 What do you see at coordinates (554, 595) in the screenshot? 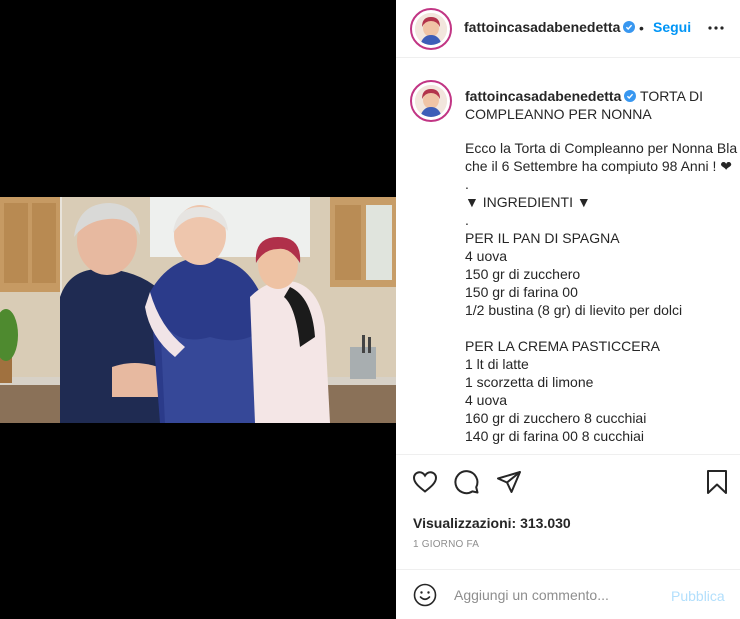
I see `comment-input` at bounding box center [554, 595].